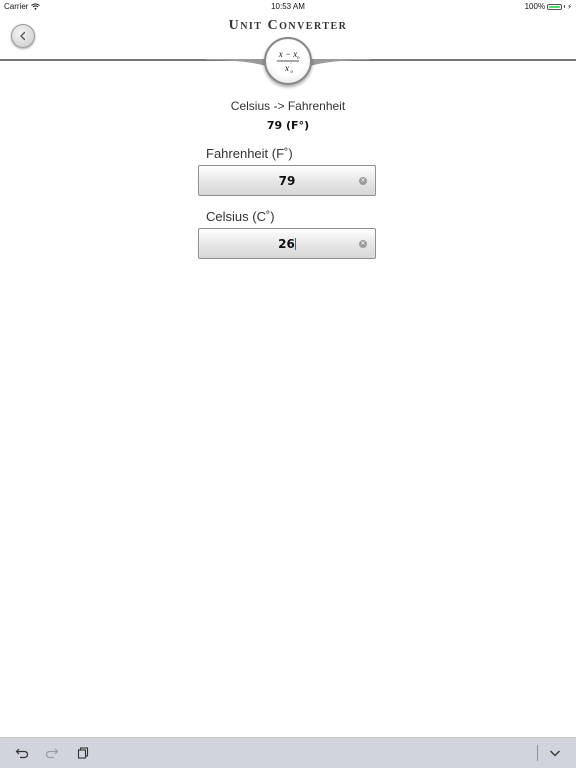 Image resolution: width=576 pixels, height=768 pixels. What do you see at coordinates (288, 125) in the screenshot?
I see `conversion-result: 79 (F°)` at bounding box center [288, 125].